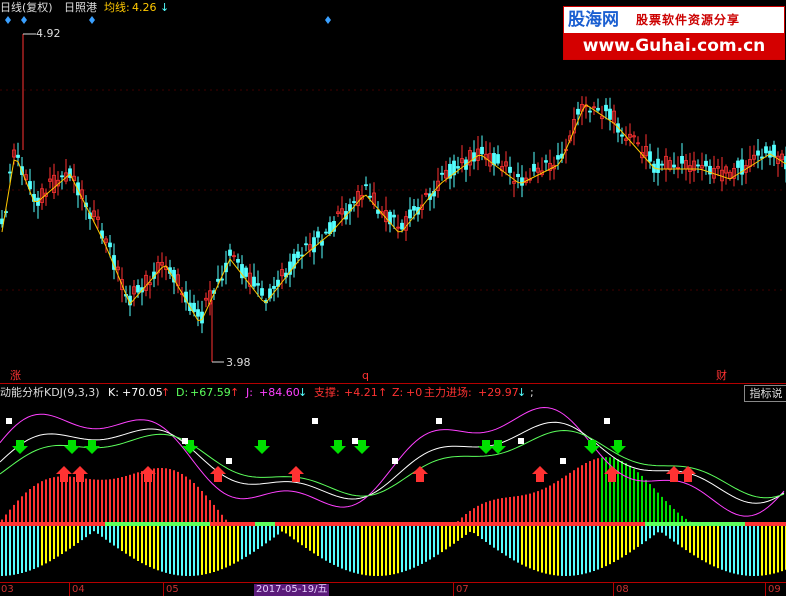 This screenshot has width=786, height=596. I want to click on x-tick: 07, so click(462, 590).